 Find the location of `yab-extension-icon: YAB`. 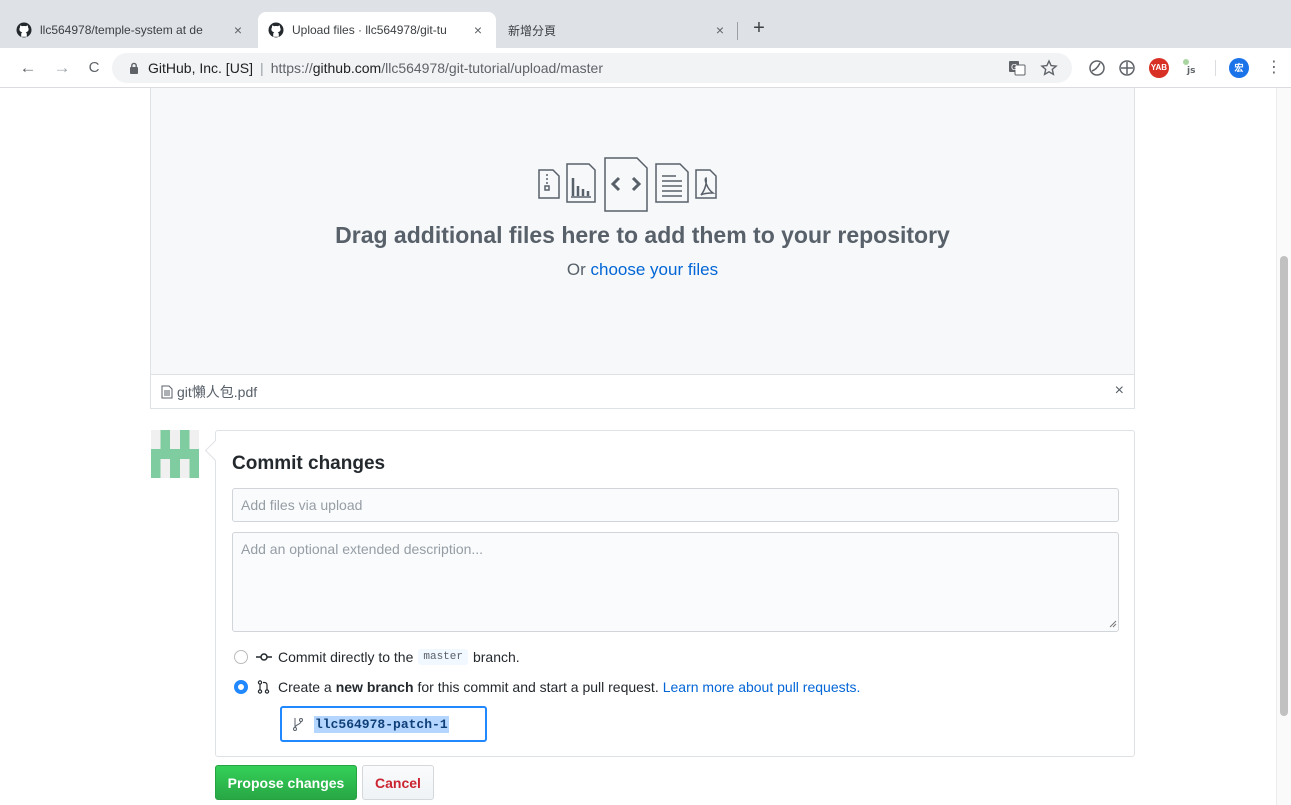

yab-extension-icon: YAB is located at coordinates (1159, 68).